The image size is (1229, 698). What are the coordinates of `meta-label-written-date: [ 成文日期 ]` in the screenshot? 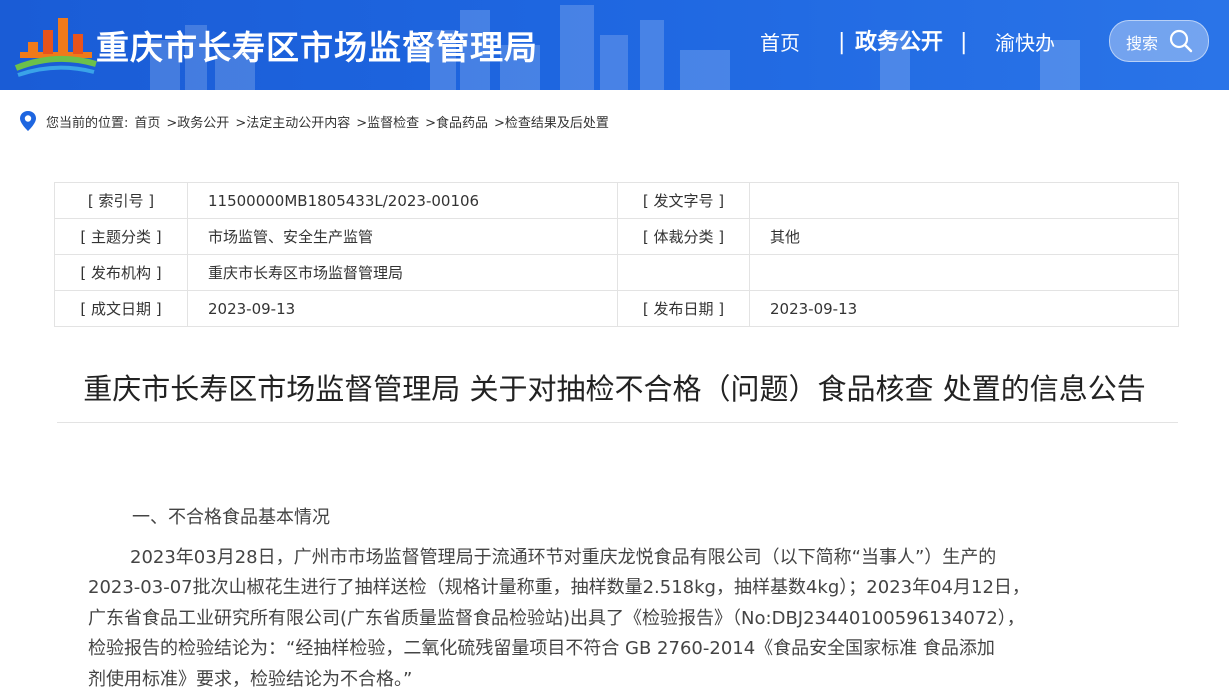 It's located at (121, 308).